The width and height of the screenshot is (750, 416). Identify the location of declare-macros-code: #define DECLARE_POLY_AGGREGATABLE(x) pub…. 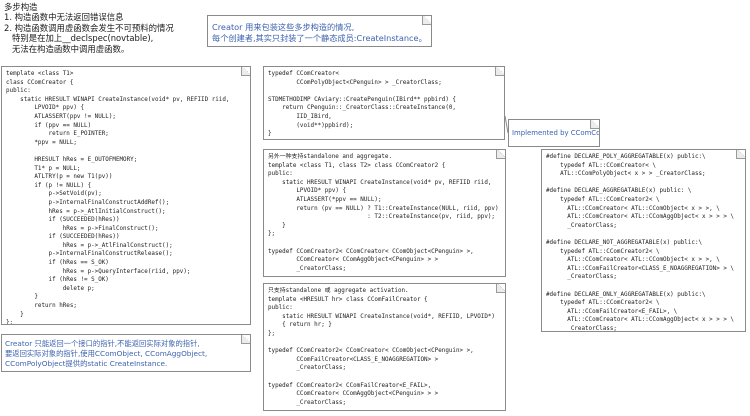
(640, 243).